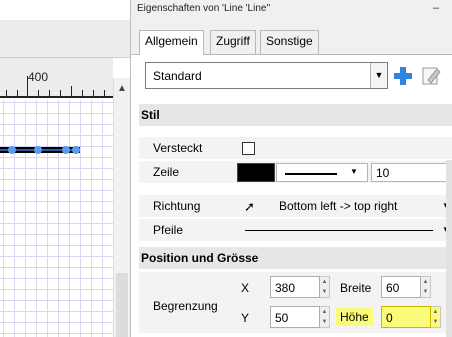  I want to click on preset-value: Standard, so click(177, 76).